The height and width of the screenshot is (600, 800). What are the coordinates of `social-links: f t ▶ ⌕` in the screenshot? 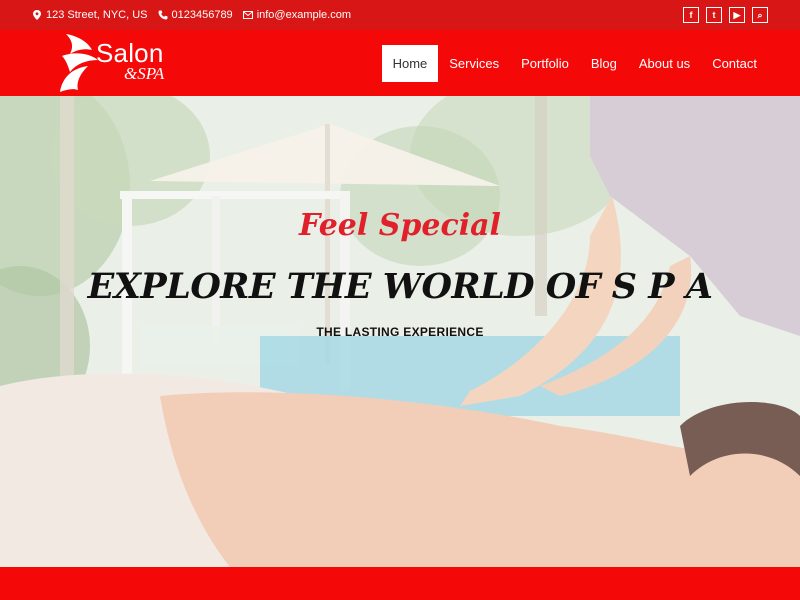 It's located at (725, 15).